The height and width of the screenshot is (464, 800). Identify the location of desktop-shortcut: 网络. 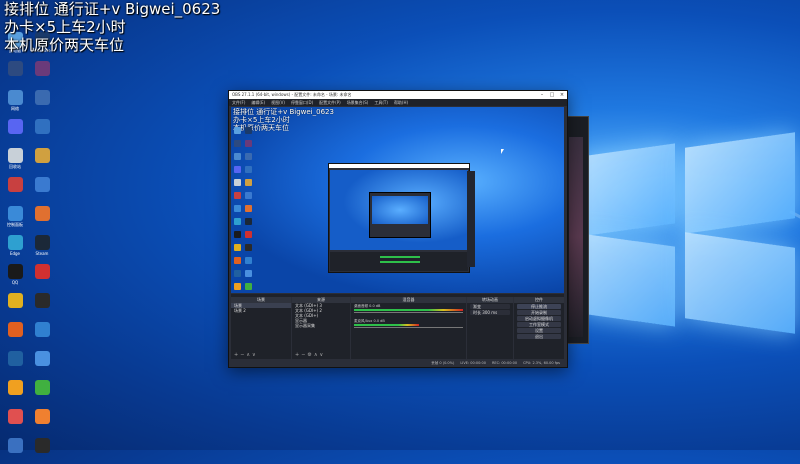
(15, 103).